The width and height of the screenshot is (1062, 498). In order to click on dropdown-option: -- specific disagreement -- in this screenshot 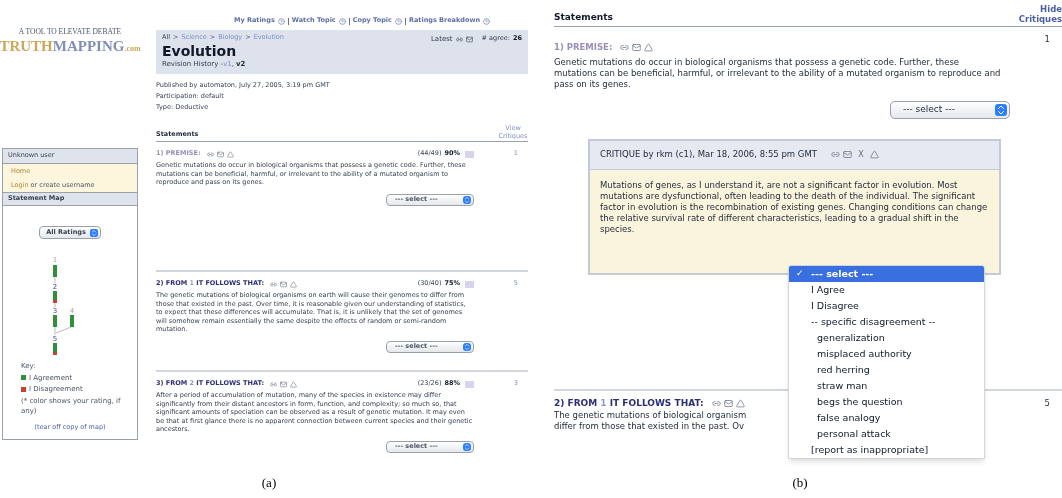, I will do `click(886, 322)`.